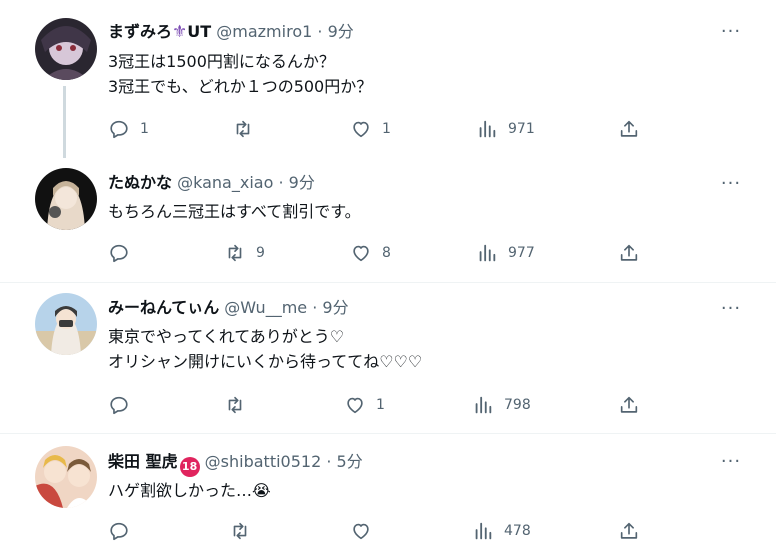 This screenshot has width=776, height=556. What do you see at coordinates (225, 182) in the screenshot?
I see `user-handle: @kana_xiao` at bounding box center [225, 182].